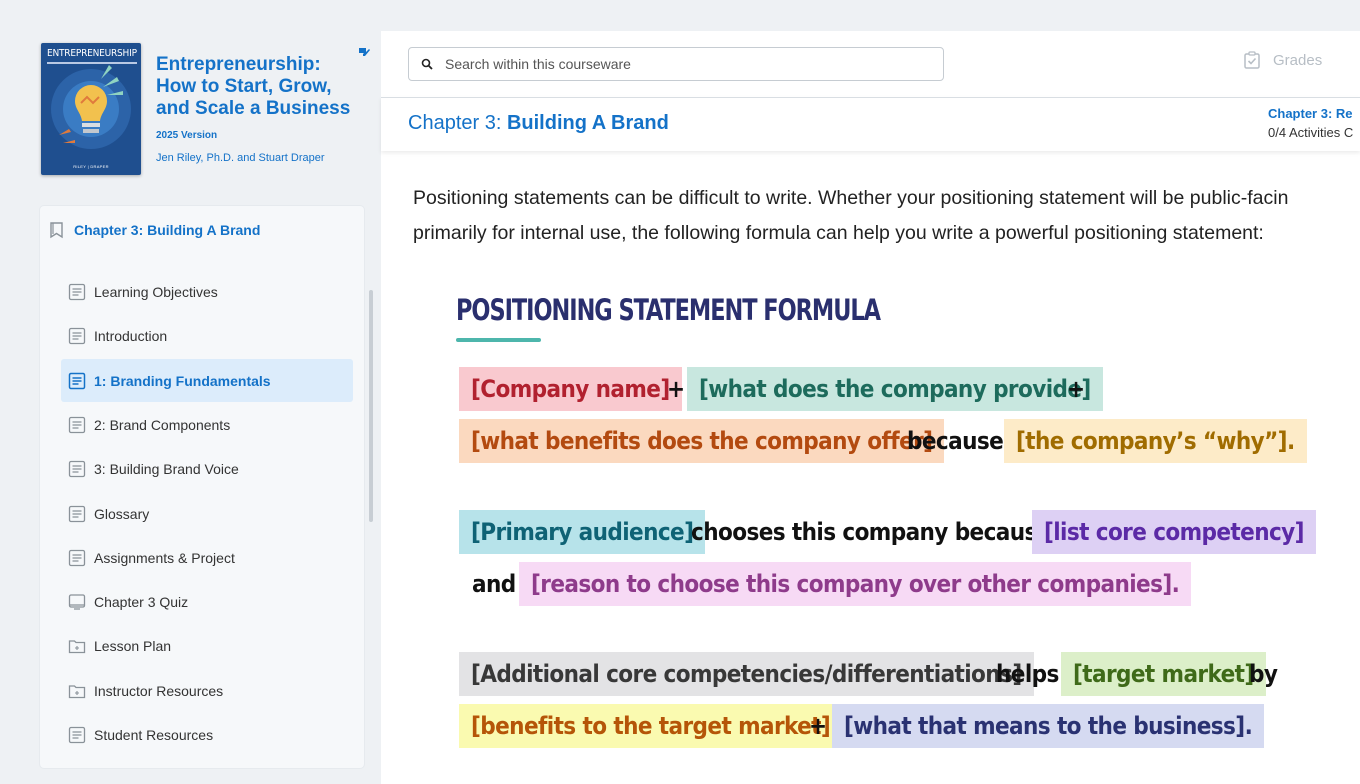 Image resolution: width=1360 pixels, height=784 pixels. I want to click on chip-core-competency: [list core competency], so click(1174, 532).